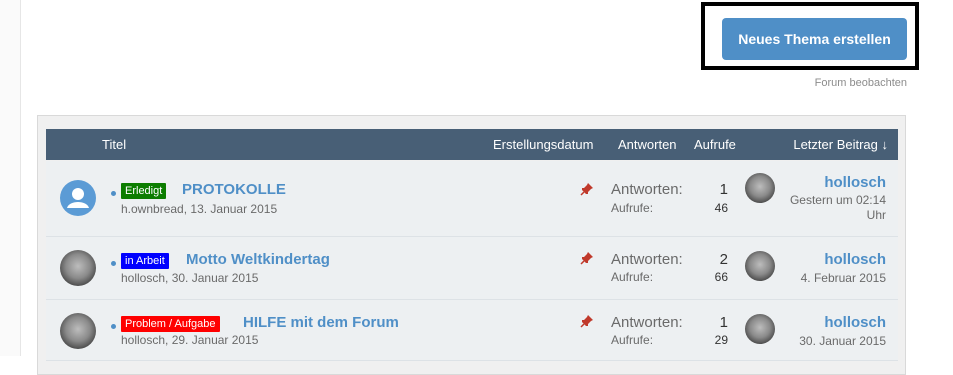 This screenshot has width=953, height=375. What do you see at coordinates (715, 144) in the screenshot?
I see `column-views: Aufrufe` at bounding box center [715, 144].